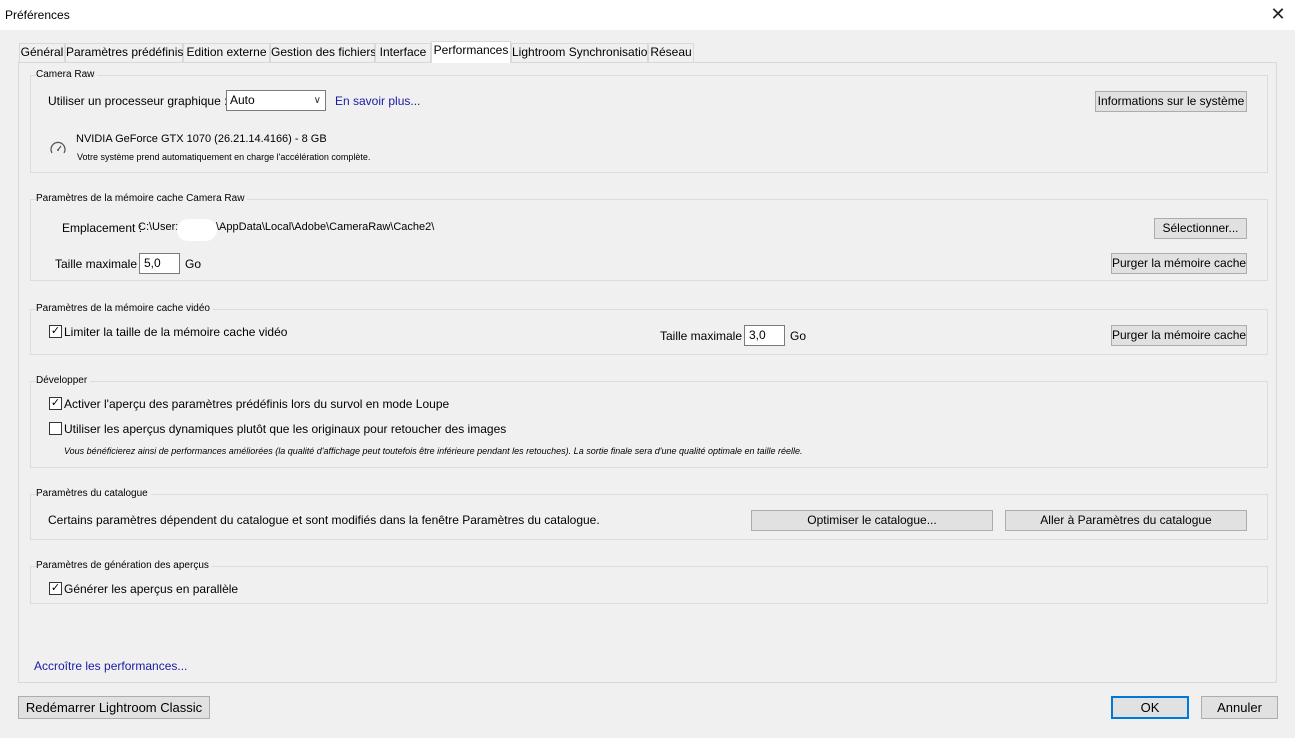  Describe the element at coordinates (42, 52) in the screenshot. I see `tab-general: Général` at that location.